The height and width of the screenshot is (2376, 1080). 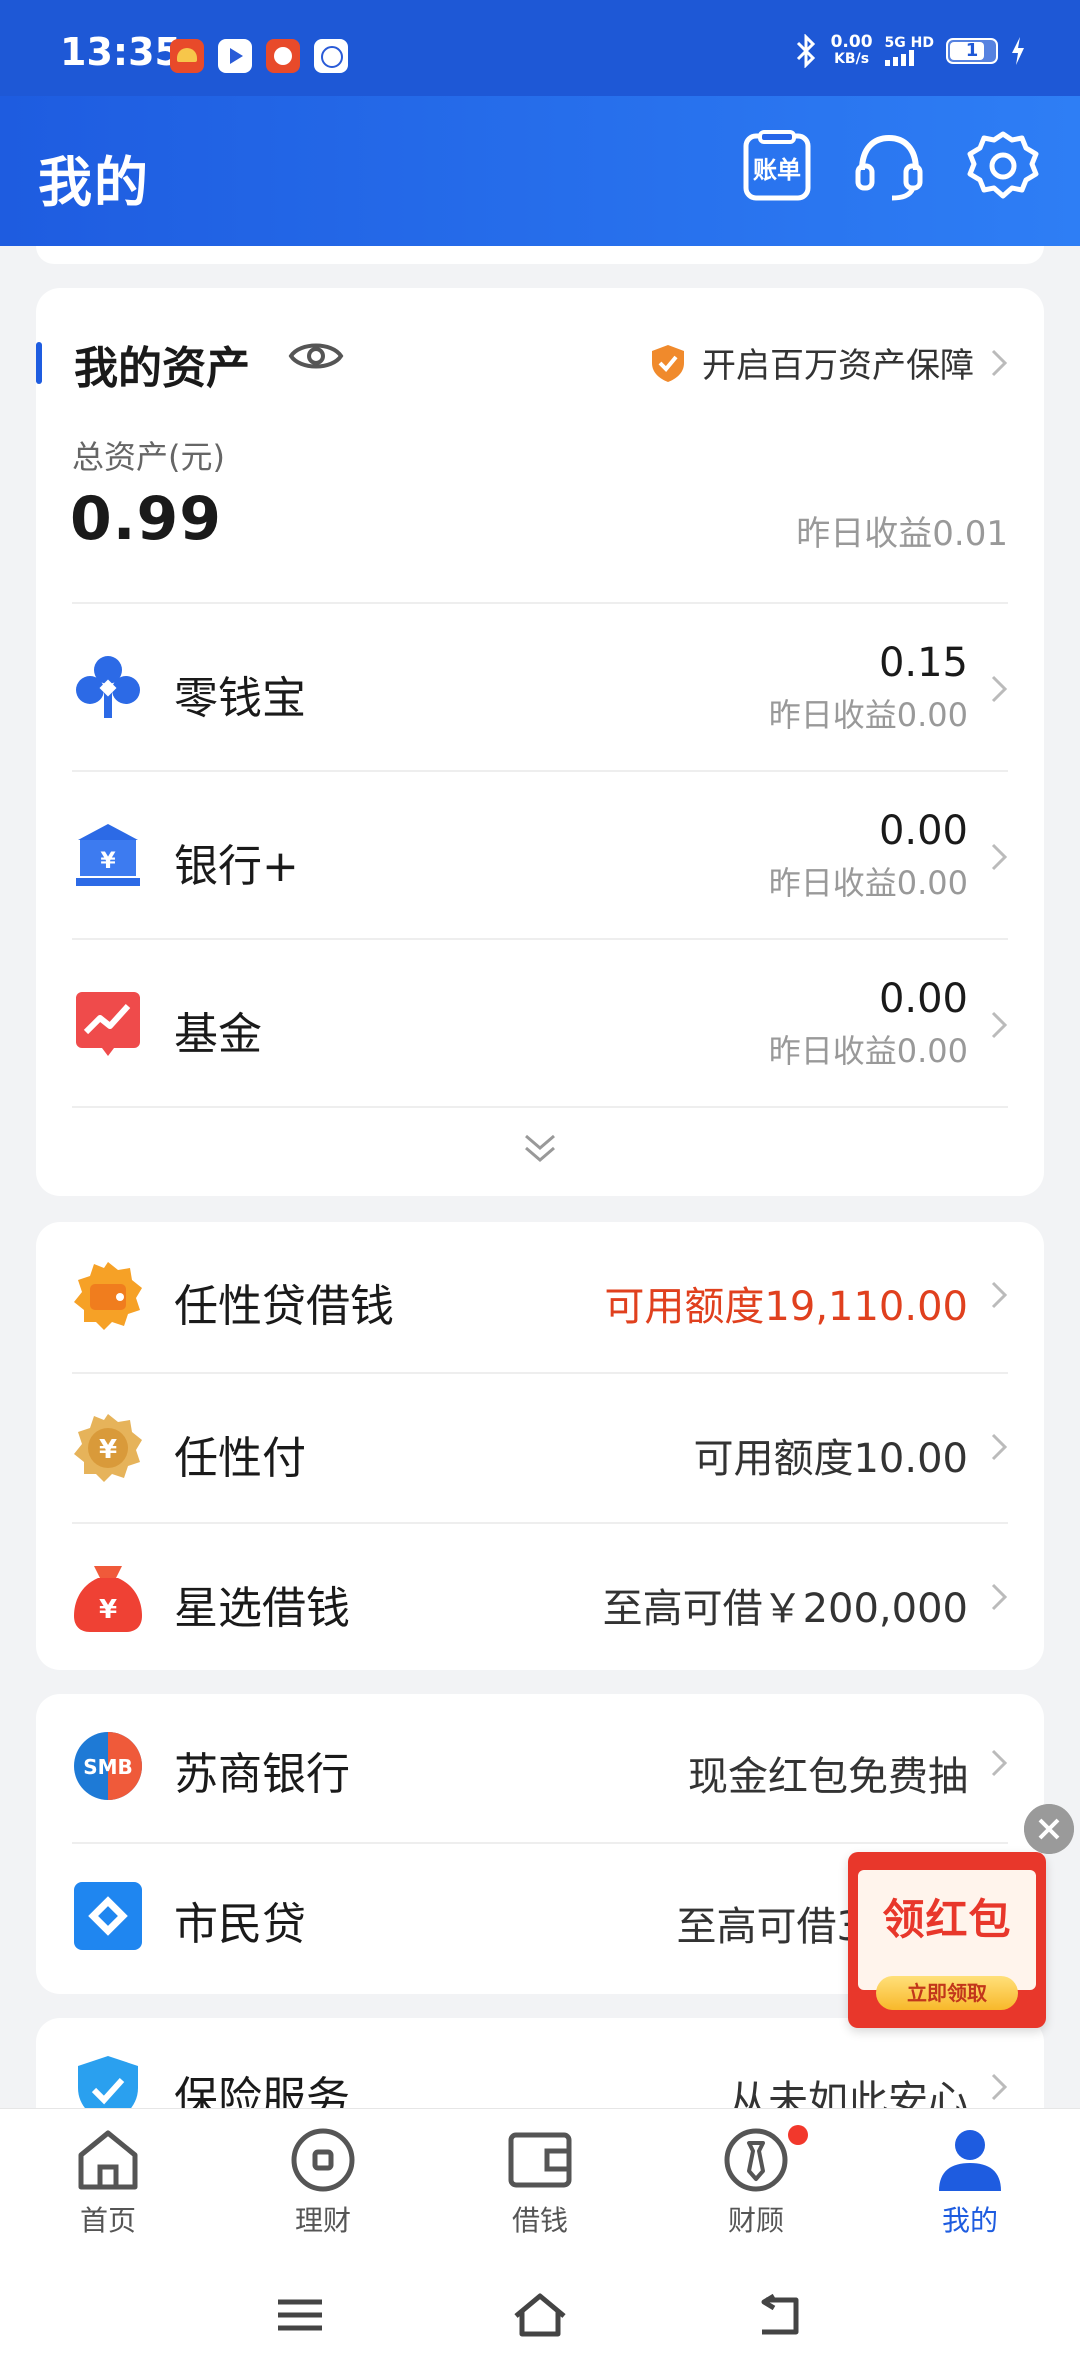 What do you see at coordinates (240, 698) in the screenshot?
I see `asset-name: 零钱宝` at bounding box center [240, 698].